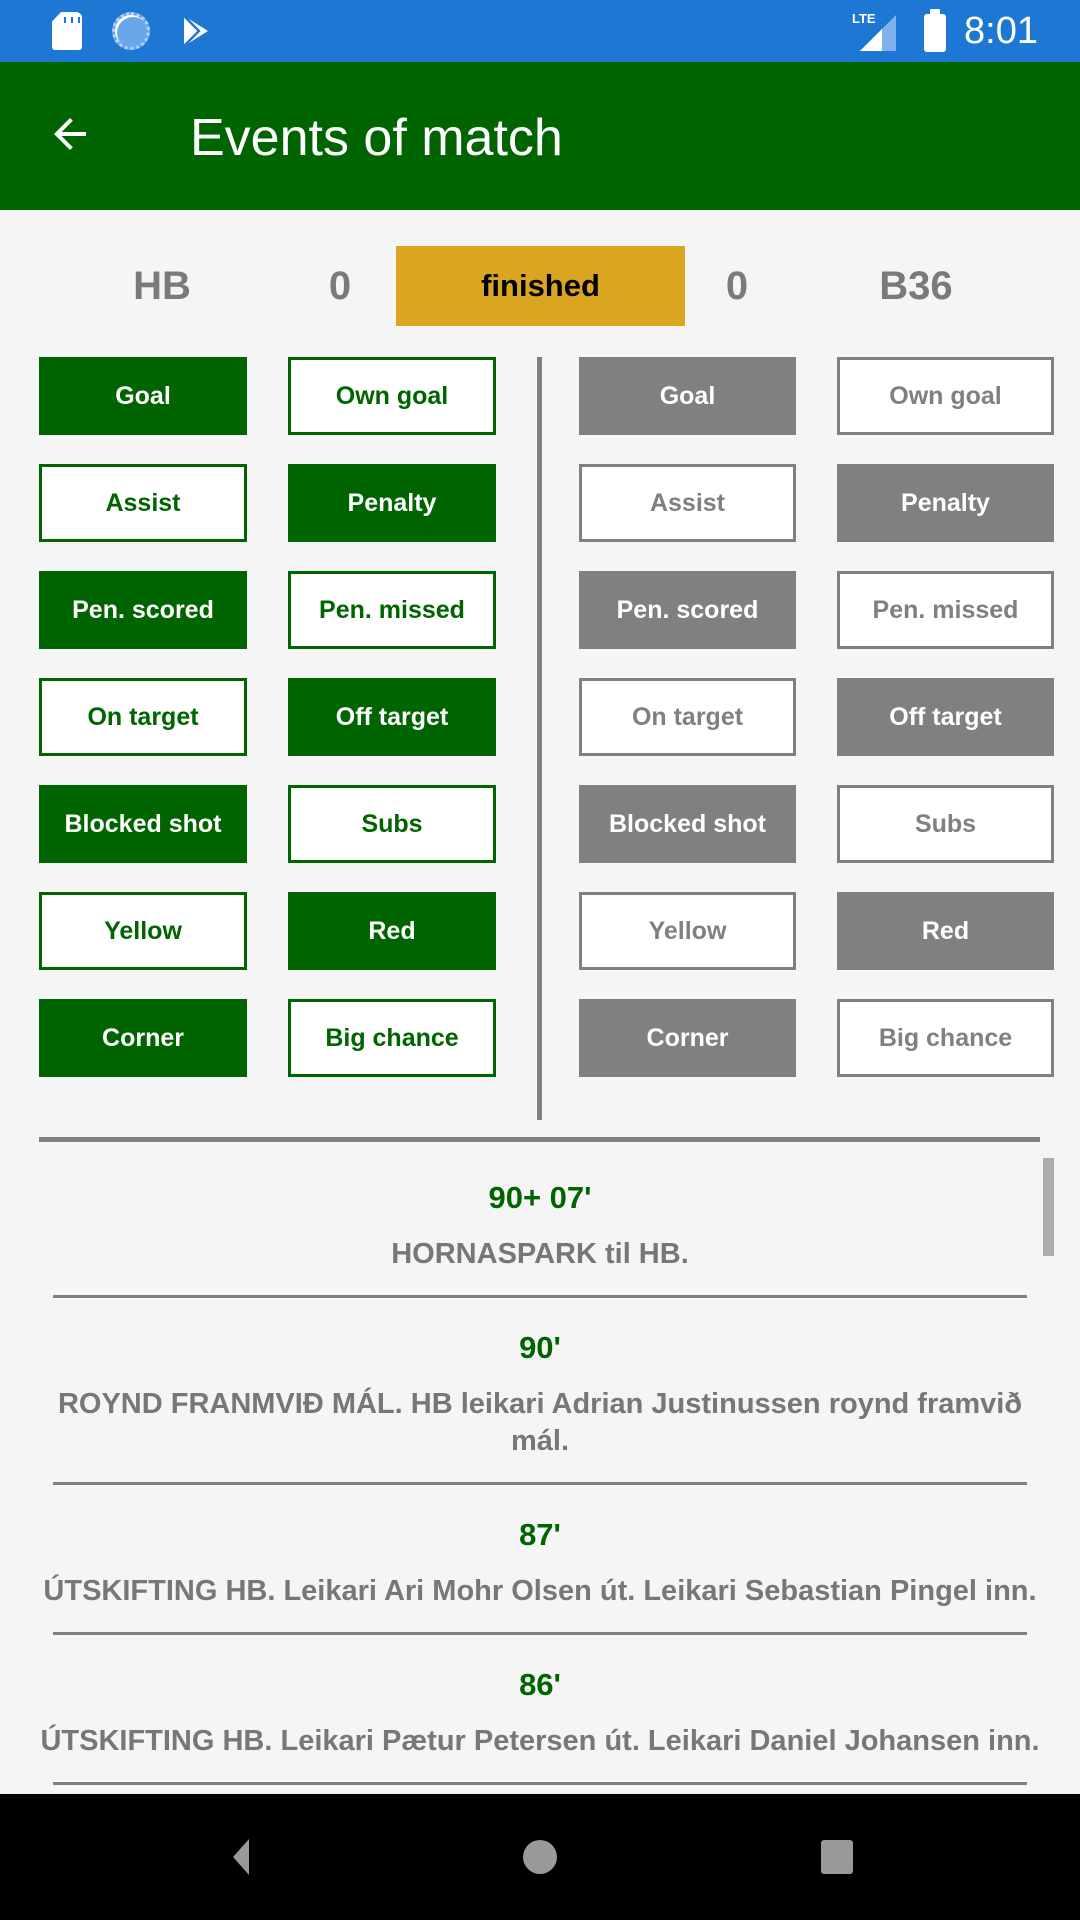  Describe the element at coordinates (945, 931) in the screenshot. I see `away-red-button: Red` at that location.